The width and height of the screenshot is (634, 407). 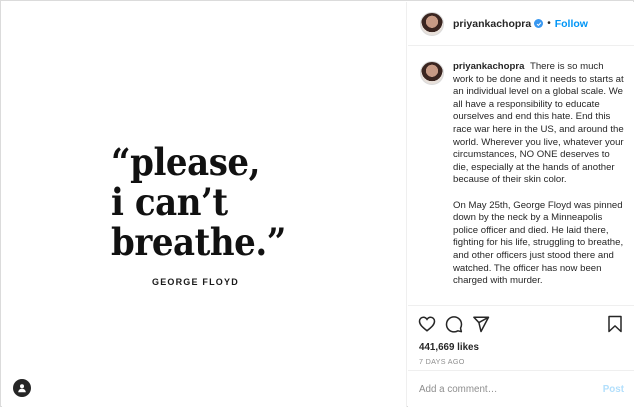 I want to click on comment-input, so click(x=511, y=389).